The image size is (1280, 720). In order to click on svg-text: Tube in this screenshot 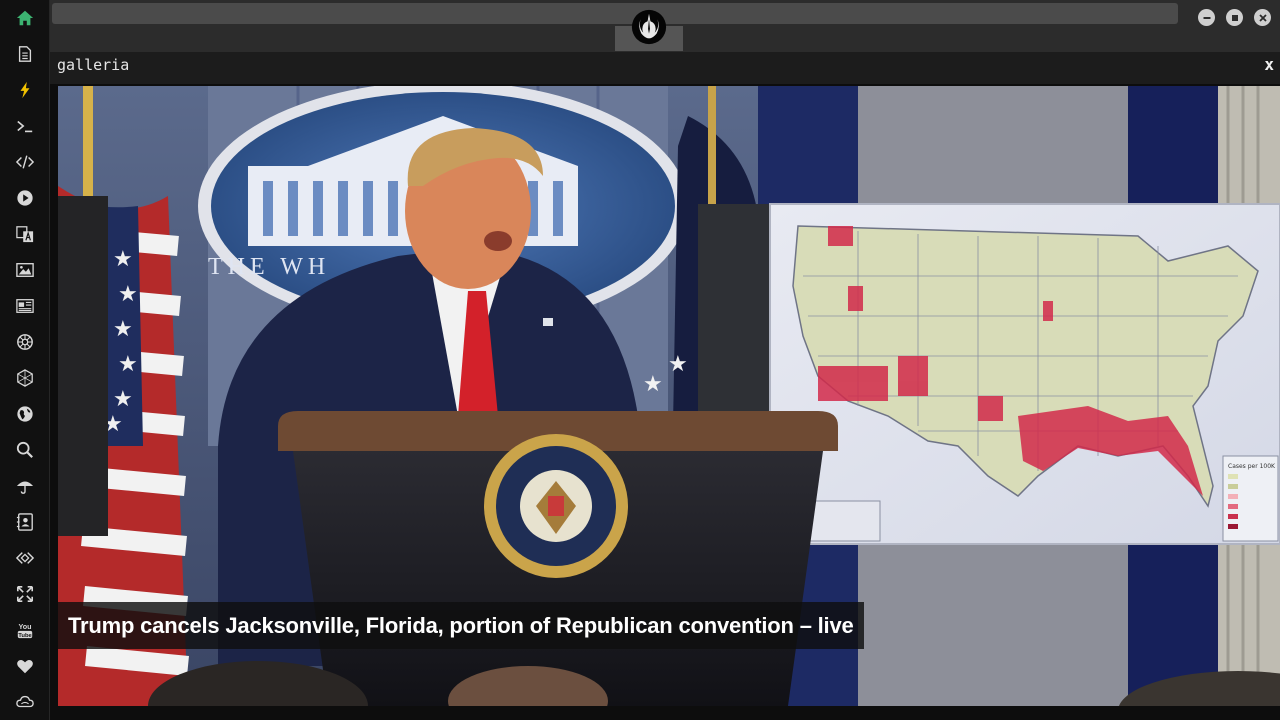, I will do `click(25, 636)`.